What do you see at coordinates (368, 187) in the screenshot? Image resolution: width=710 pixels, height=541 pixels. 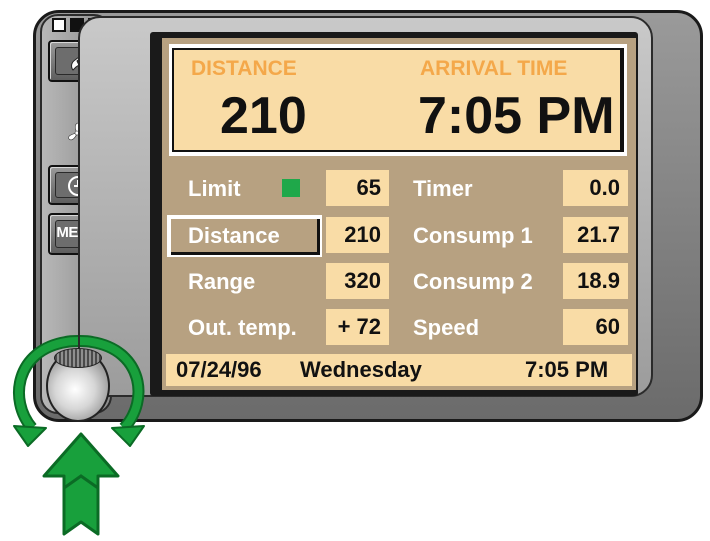 I see `value-limit: 65` at bounding box center [368, 187].